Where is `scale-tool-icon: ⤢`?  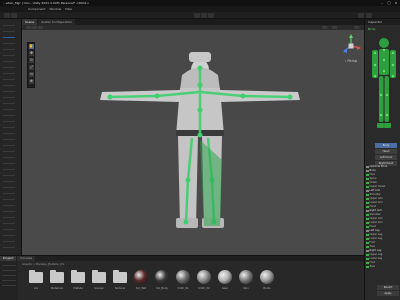
scale-tool-icon: ⤢ is located at coordinates (31, 67).